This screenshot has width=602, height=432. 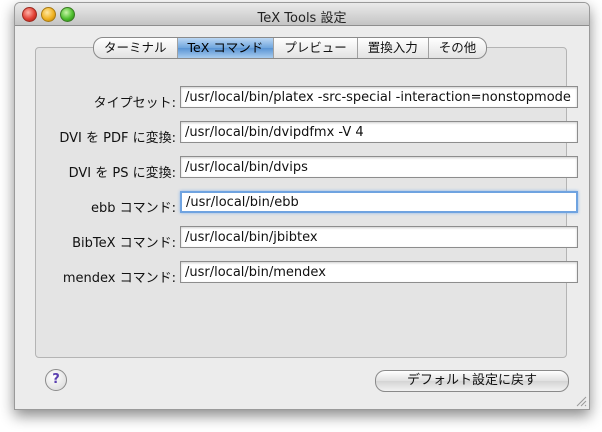 I want to click on restore-defaults-button: デフォルト設定に戻す, so click(x=472, y=381).